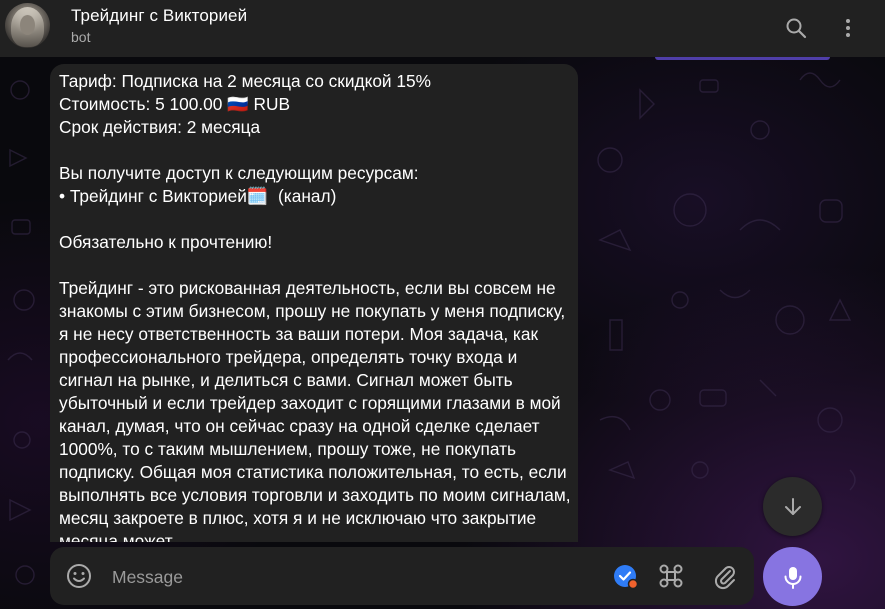 The width and height of the screenshot is (885, 609). I want to click on chat-header: Трейдинг с Викторией bot, so click(442, 28).